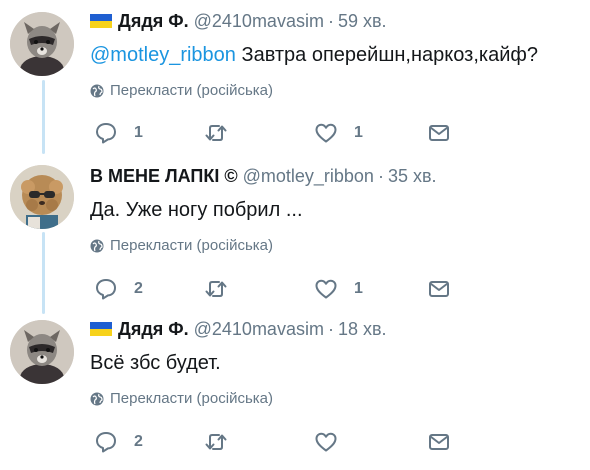  I want to click on like-button, so click(370, 442).